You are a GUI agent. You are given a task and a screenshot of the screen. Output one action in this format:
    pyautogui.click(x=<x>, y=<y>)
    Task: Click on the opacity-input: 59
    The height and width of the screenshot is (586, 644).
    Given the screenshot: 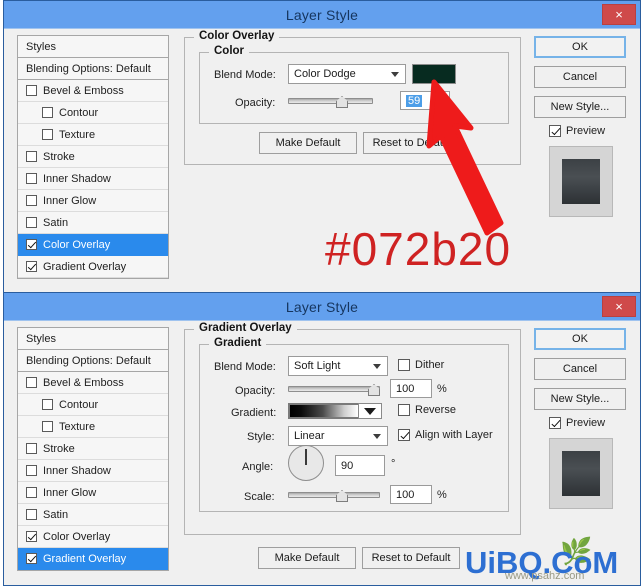 What is the action you would take?
    pyautogui.click(x=425, y=100)
    